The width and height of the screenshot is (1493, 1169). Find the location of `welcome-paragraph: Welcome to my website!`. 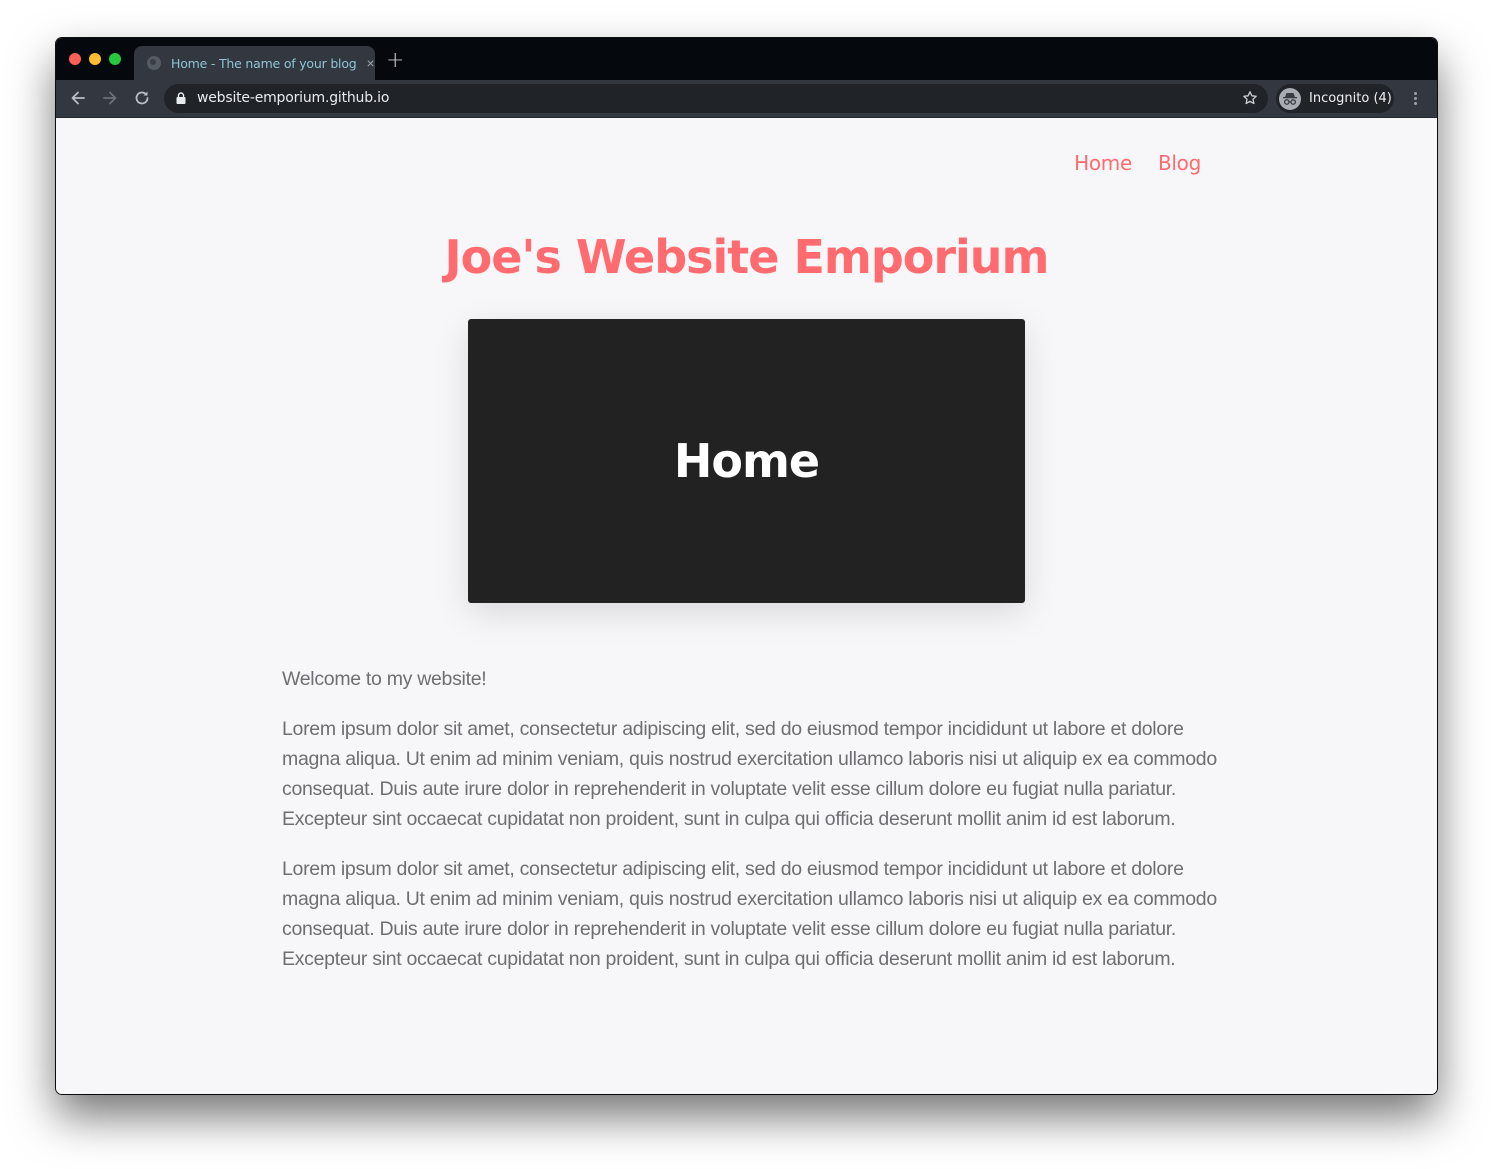

welcome-paragraph: Welcome to my website! is located at coordinates (384, 679).